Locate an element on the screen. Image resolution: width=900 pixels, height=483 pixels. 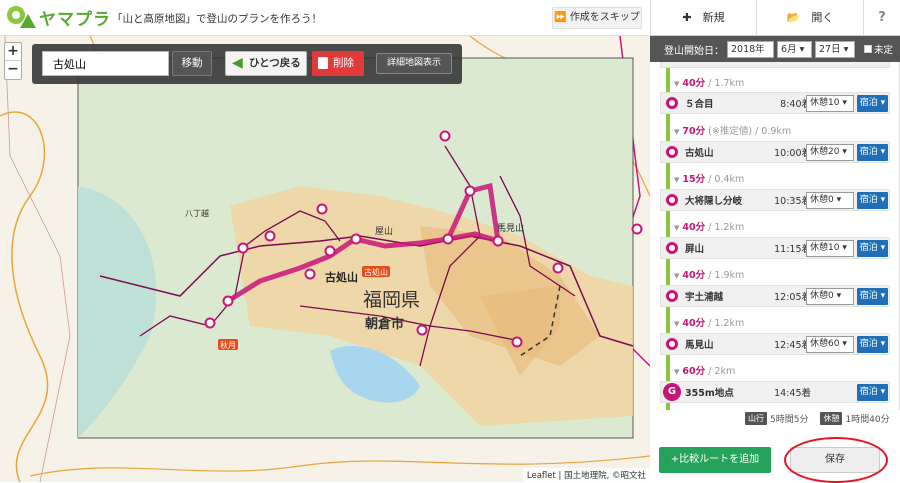
summit-label: 古処山 is located at coordinates (341, 277).